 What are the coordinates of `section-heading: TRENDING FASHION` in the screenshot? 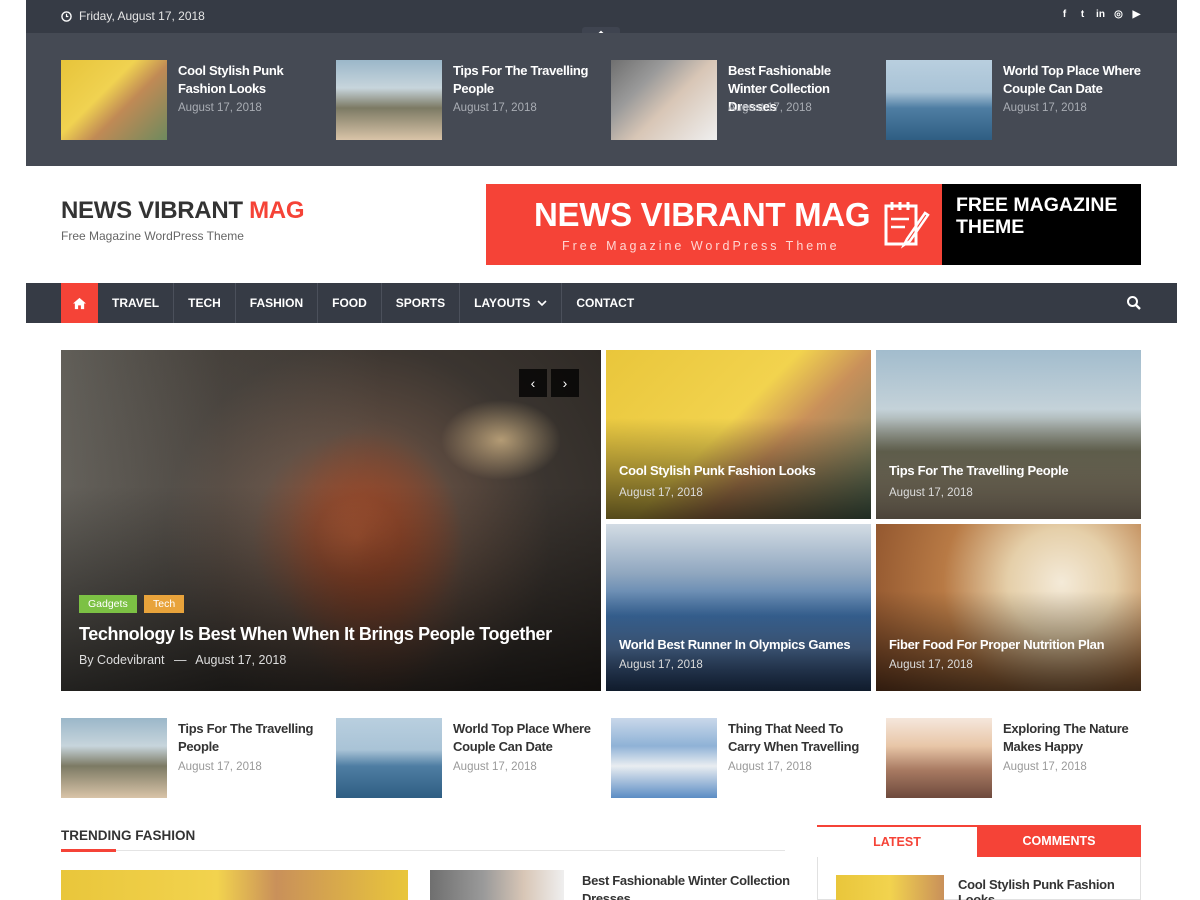 It's located at (128, 835).